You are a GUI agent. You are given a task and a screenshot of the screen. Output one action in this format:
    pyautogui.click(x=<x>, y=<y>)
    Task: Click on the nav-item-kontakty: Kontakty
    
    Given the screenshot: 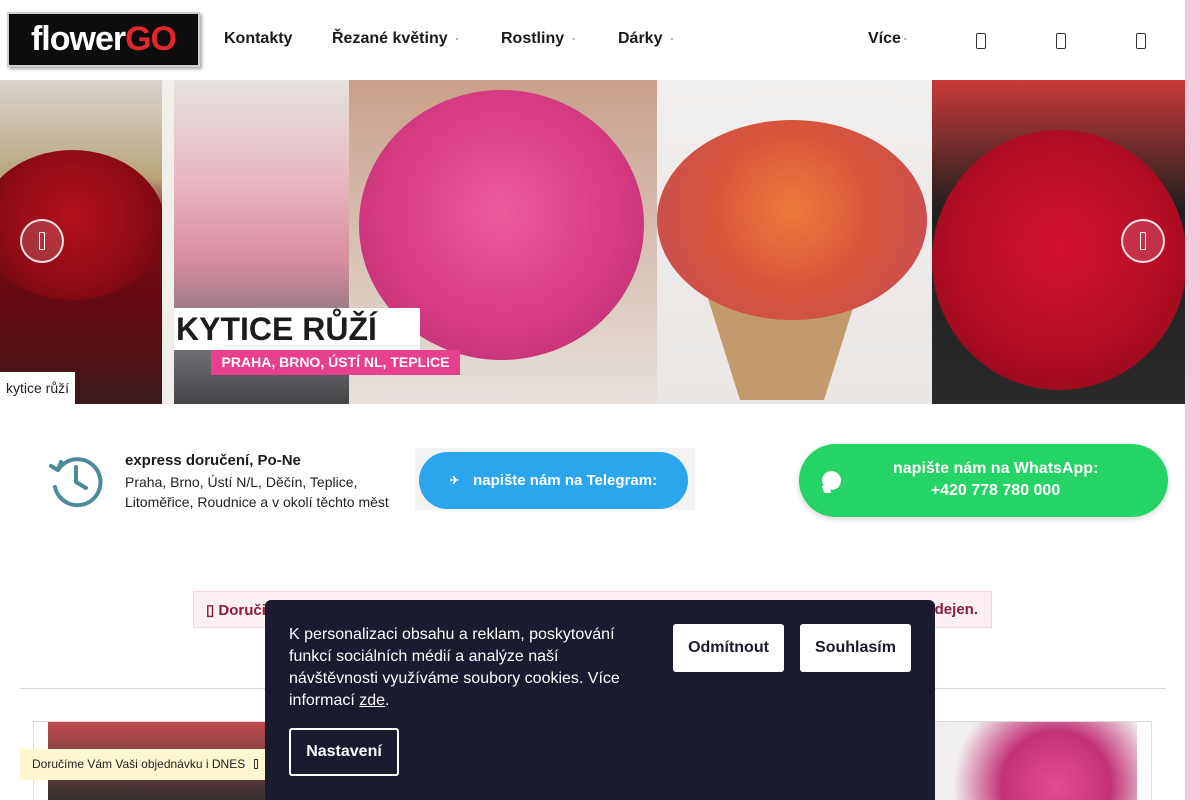 What is the action you would take?
    pyautogui.click(x=258, y=39)
    